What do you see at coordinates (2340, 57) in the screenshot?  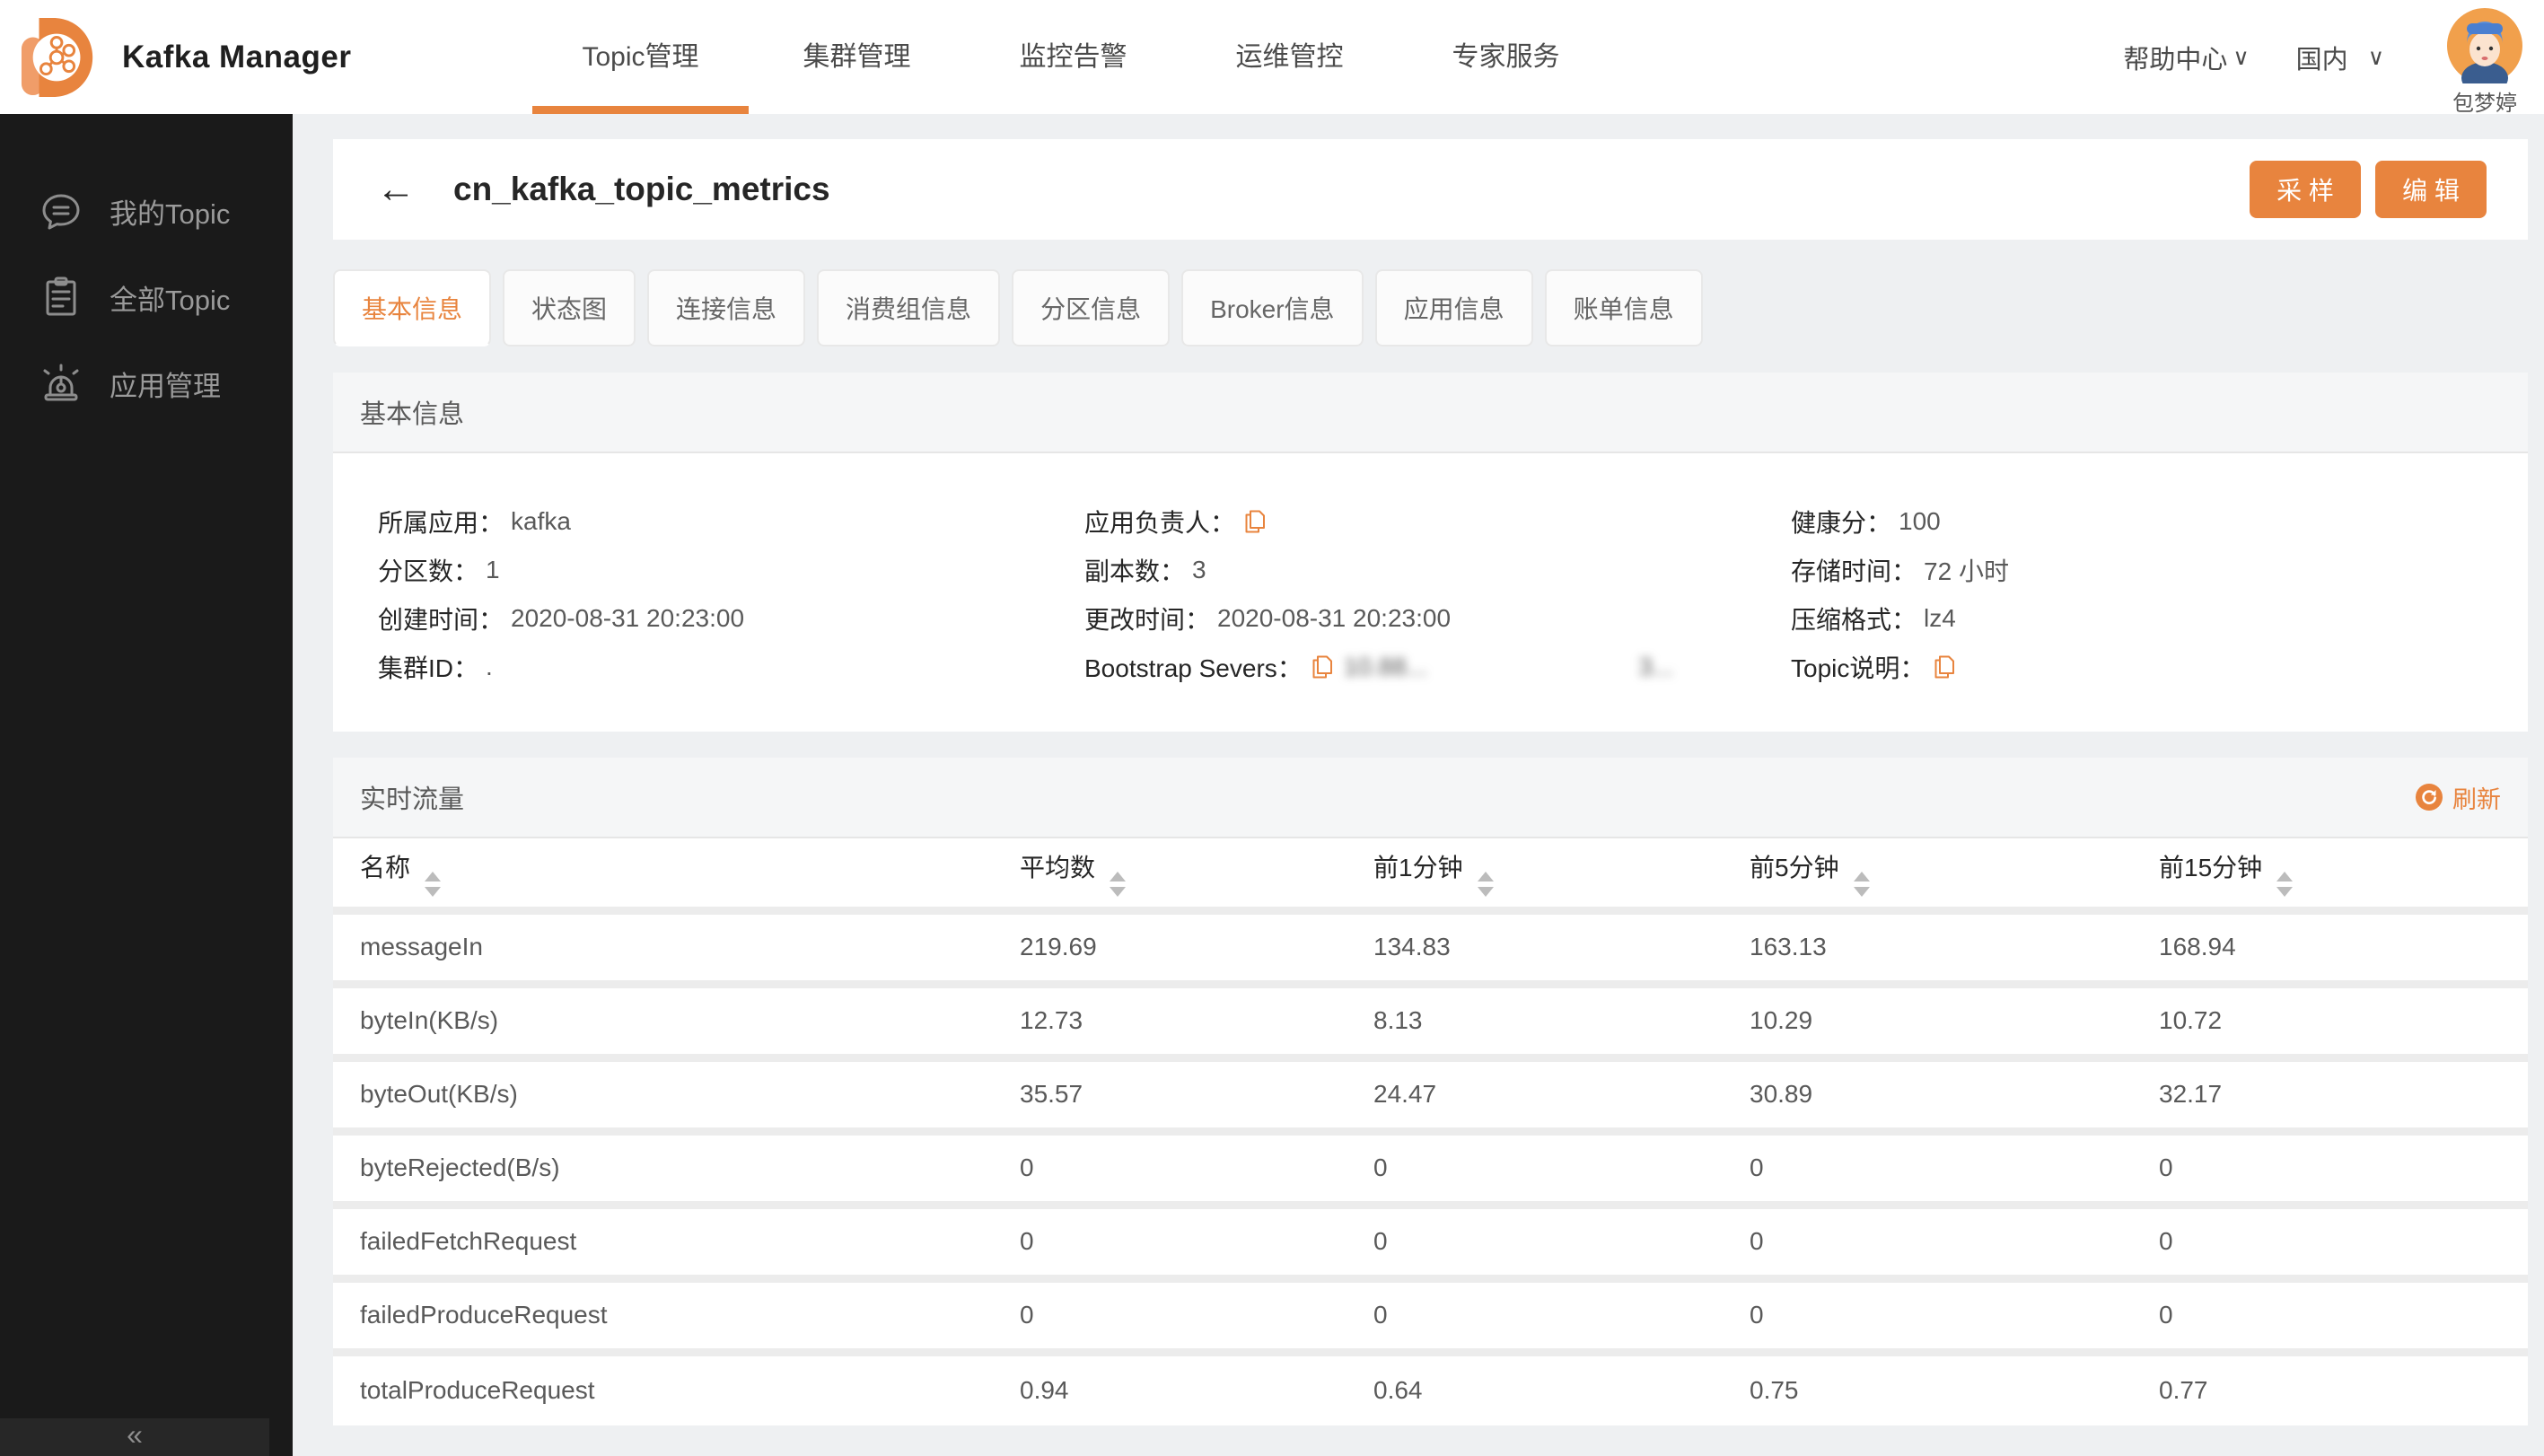 I see `region-selector: 国内 ∨` at bounding box center [2340, 57].